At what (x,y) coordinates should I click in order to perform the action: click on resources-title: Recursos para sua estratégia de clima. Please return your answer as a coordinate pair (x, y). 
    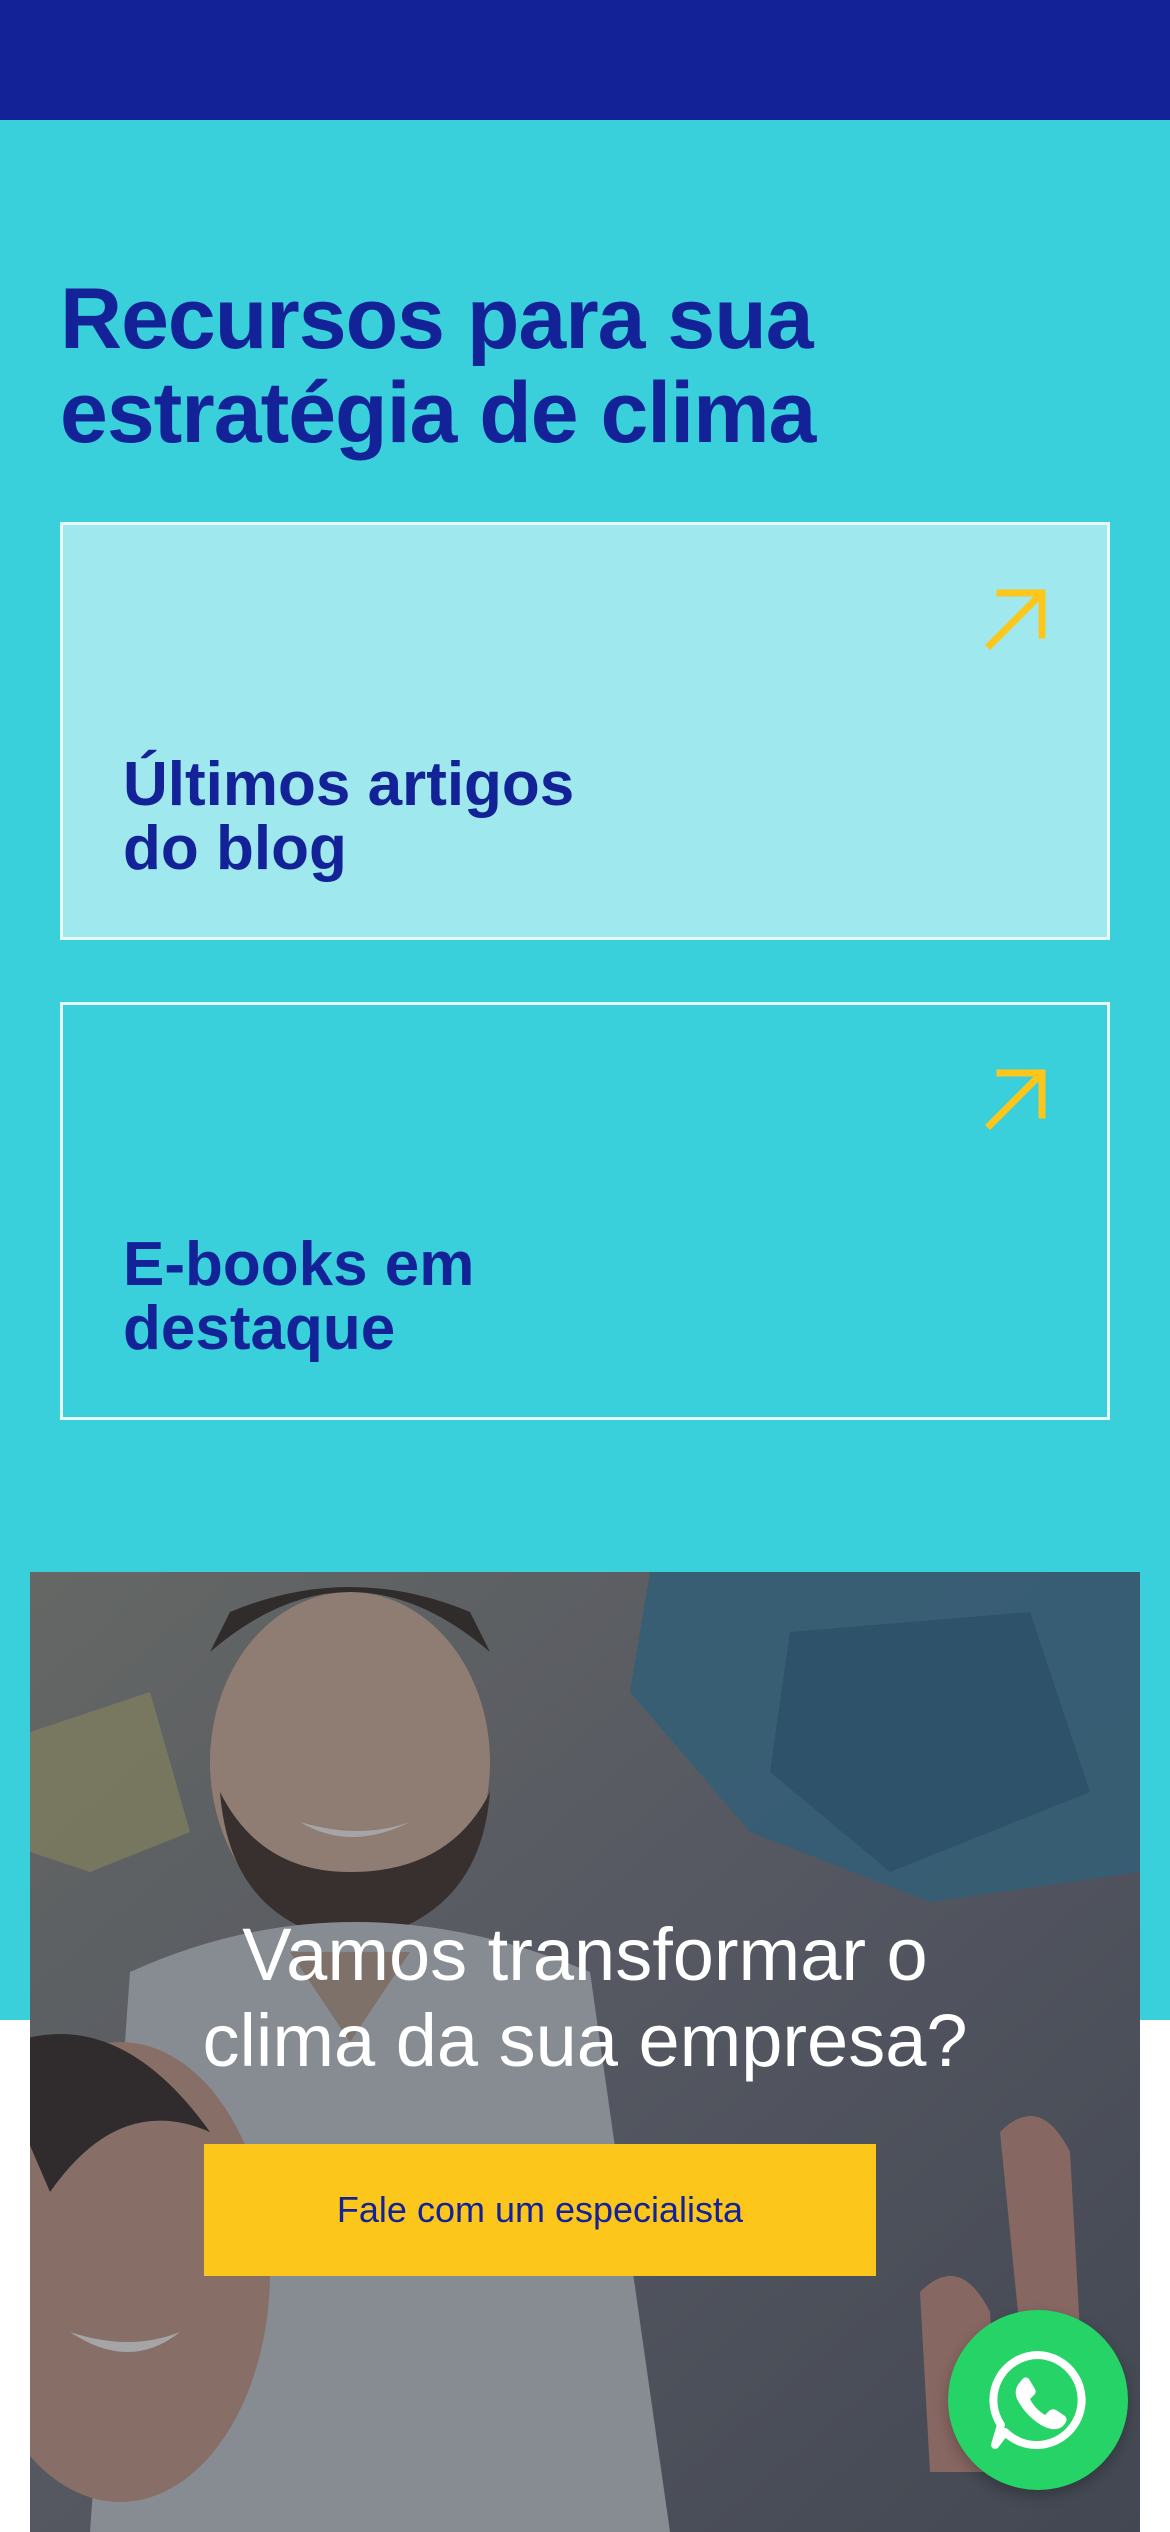
    Looking at the image, I should click on (560, 366).